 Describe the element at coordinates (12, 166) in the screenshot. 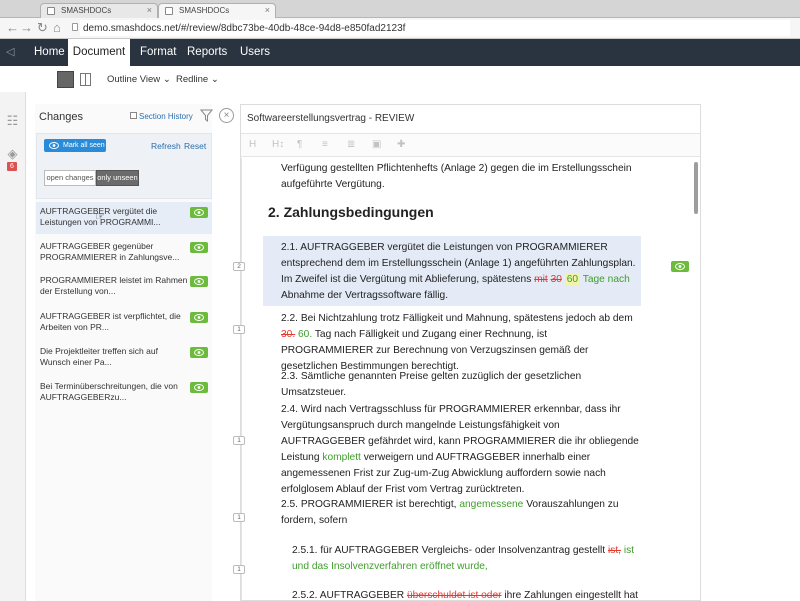

I see `changes-count-badge: 6` at that location.